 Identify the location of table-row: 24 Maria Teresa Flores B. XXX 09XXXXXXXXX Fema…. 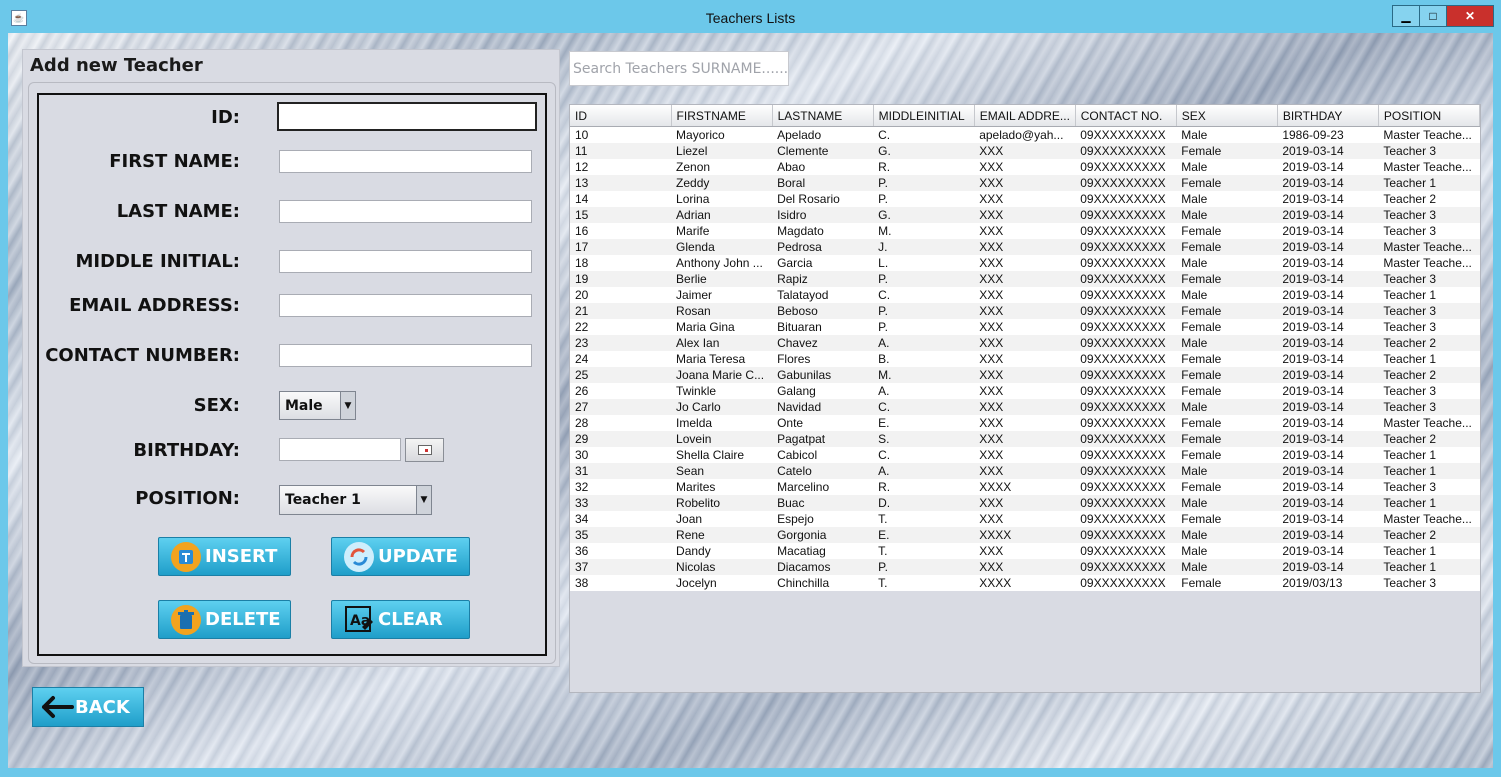
(1025, 359).